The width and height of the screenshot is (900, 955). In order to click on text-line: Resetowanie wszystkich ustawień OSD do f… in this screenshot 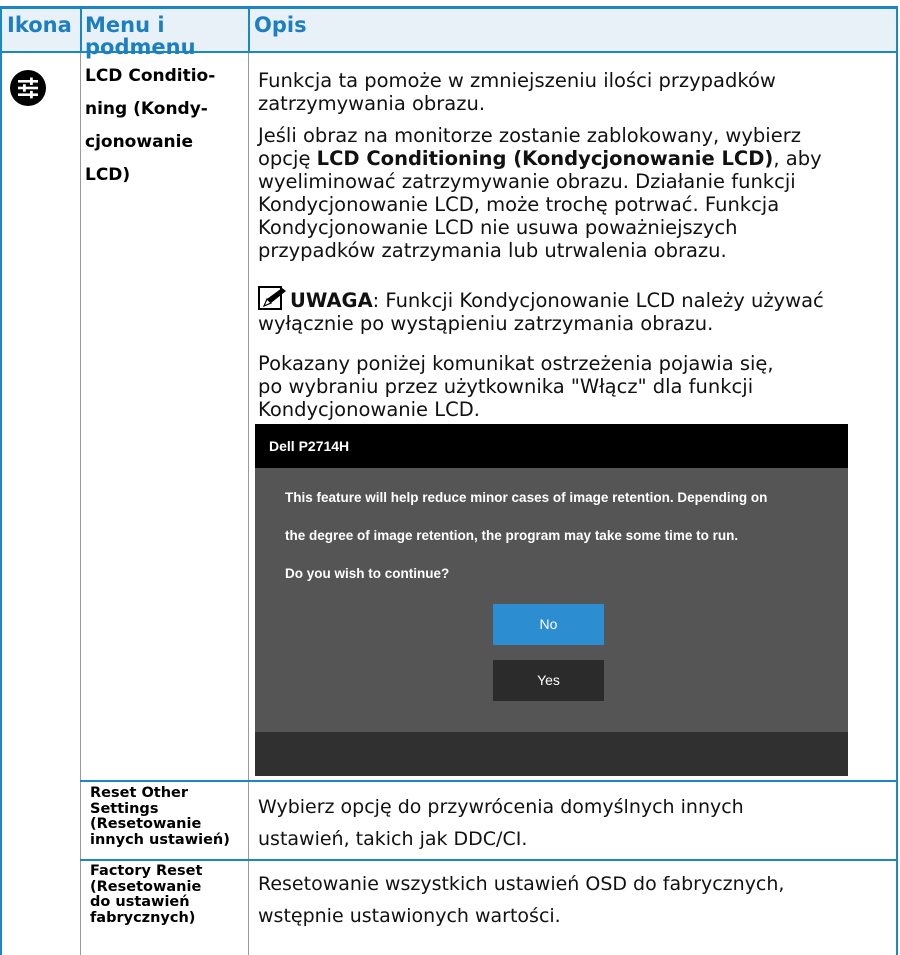, I will do `click(521, 884)`.